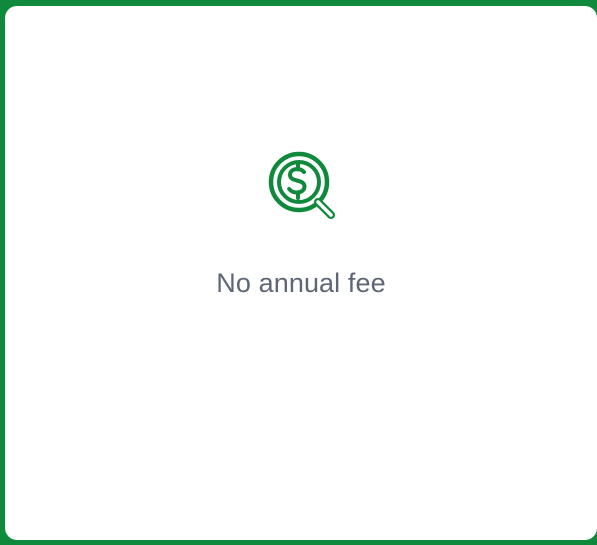 The height and width of the screenshot is (545, 597). What do you see at coordinates (307, 190) in the screenshot?
I see `magnifier-dollar-icon` at bounding box center [307, 190].